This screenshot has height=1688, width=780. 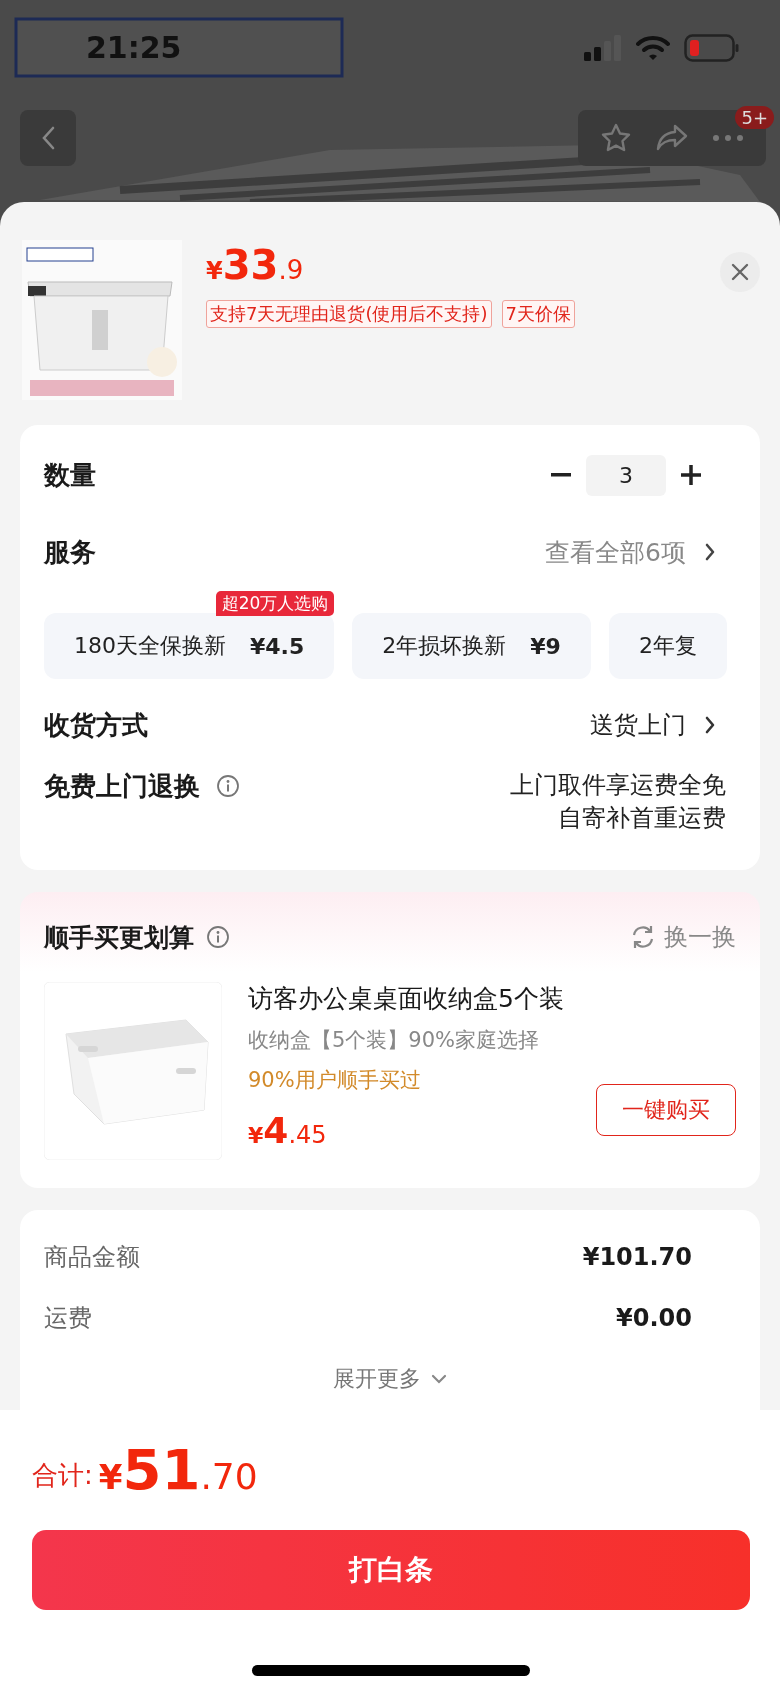 What do you see at coordinates (618, 785) in the screenshot?
I see `return-note: 上门取件享运费全免` at bounding box center [618, 785].